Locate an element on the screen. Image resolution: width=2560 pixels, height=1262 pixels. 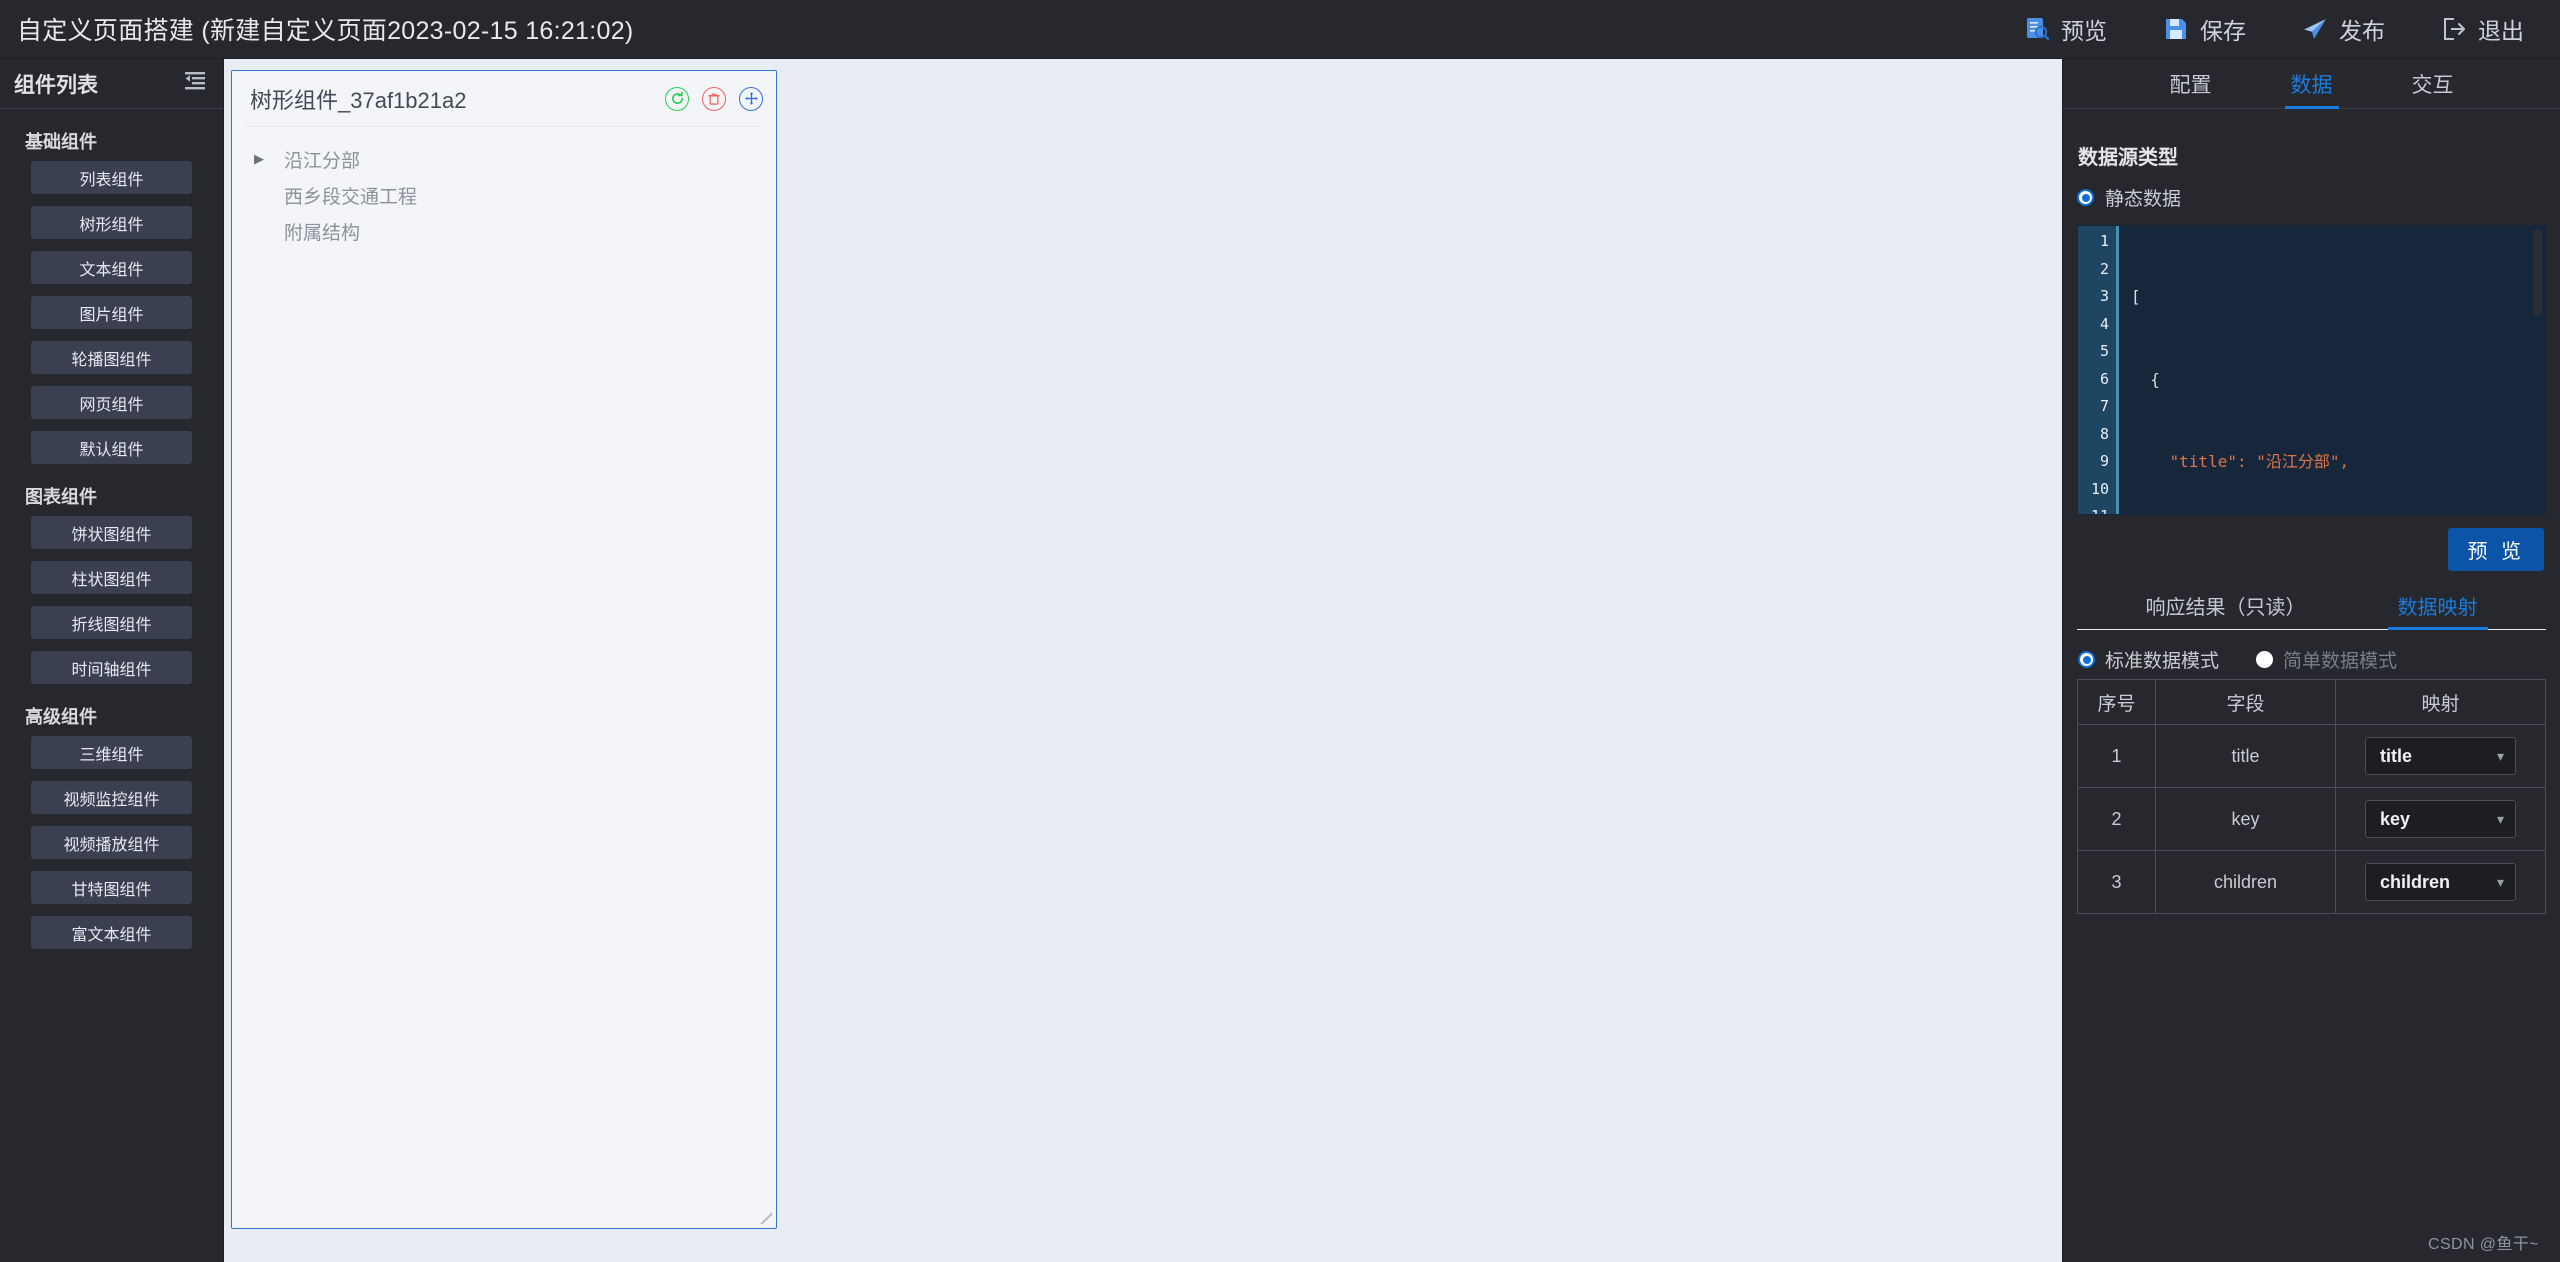
chevron-right-icon: ▶ is located at coordinates (264, 159).